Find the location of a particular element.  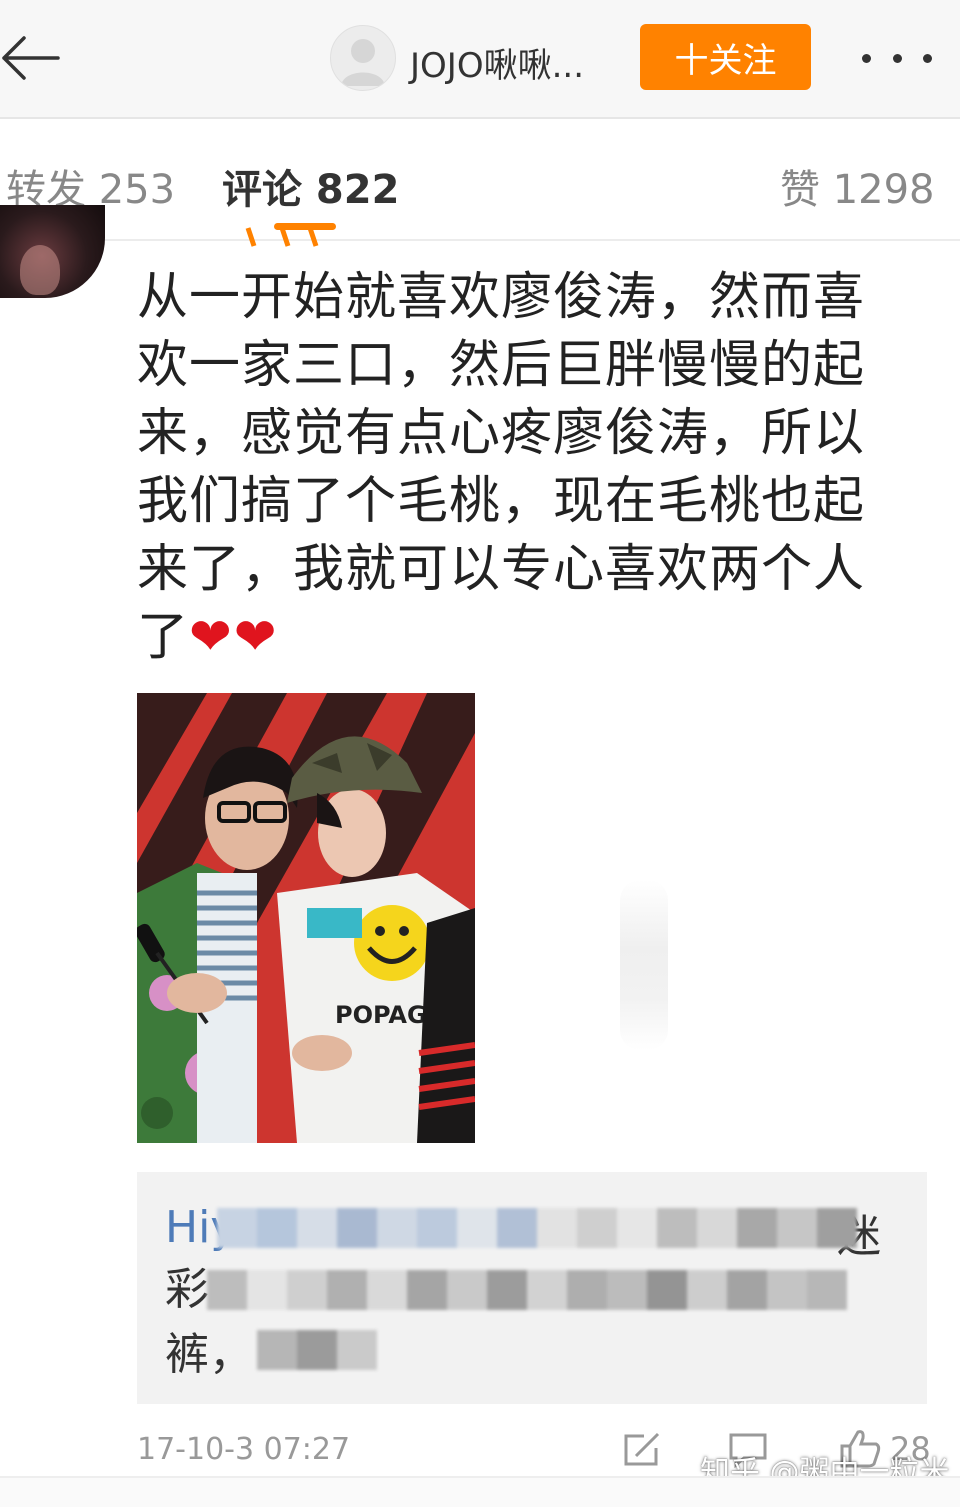

commenter-avatar is located at coordinates (52, 251).